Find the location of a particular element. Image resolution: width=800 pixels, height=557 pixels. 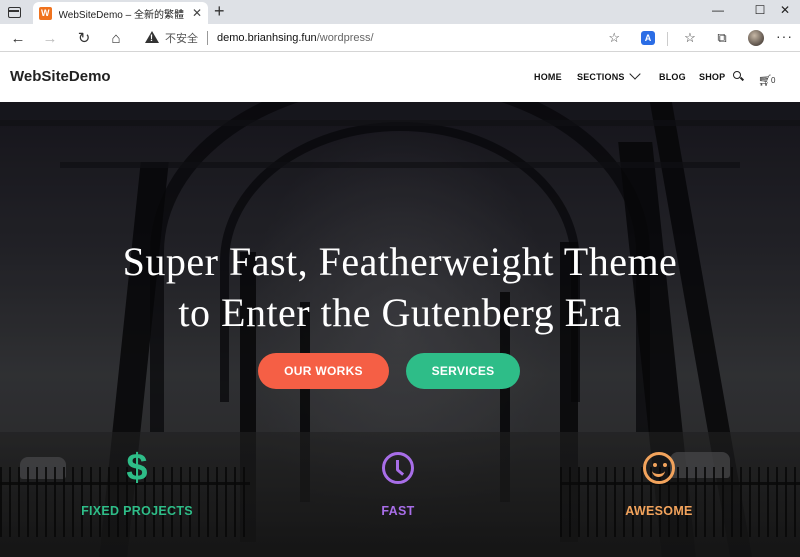

chevron-down-icon is located at coordinates (635, 74).